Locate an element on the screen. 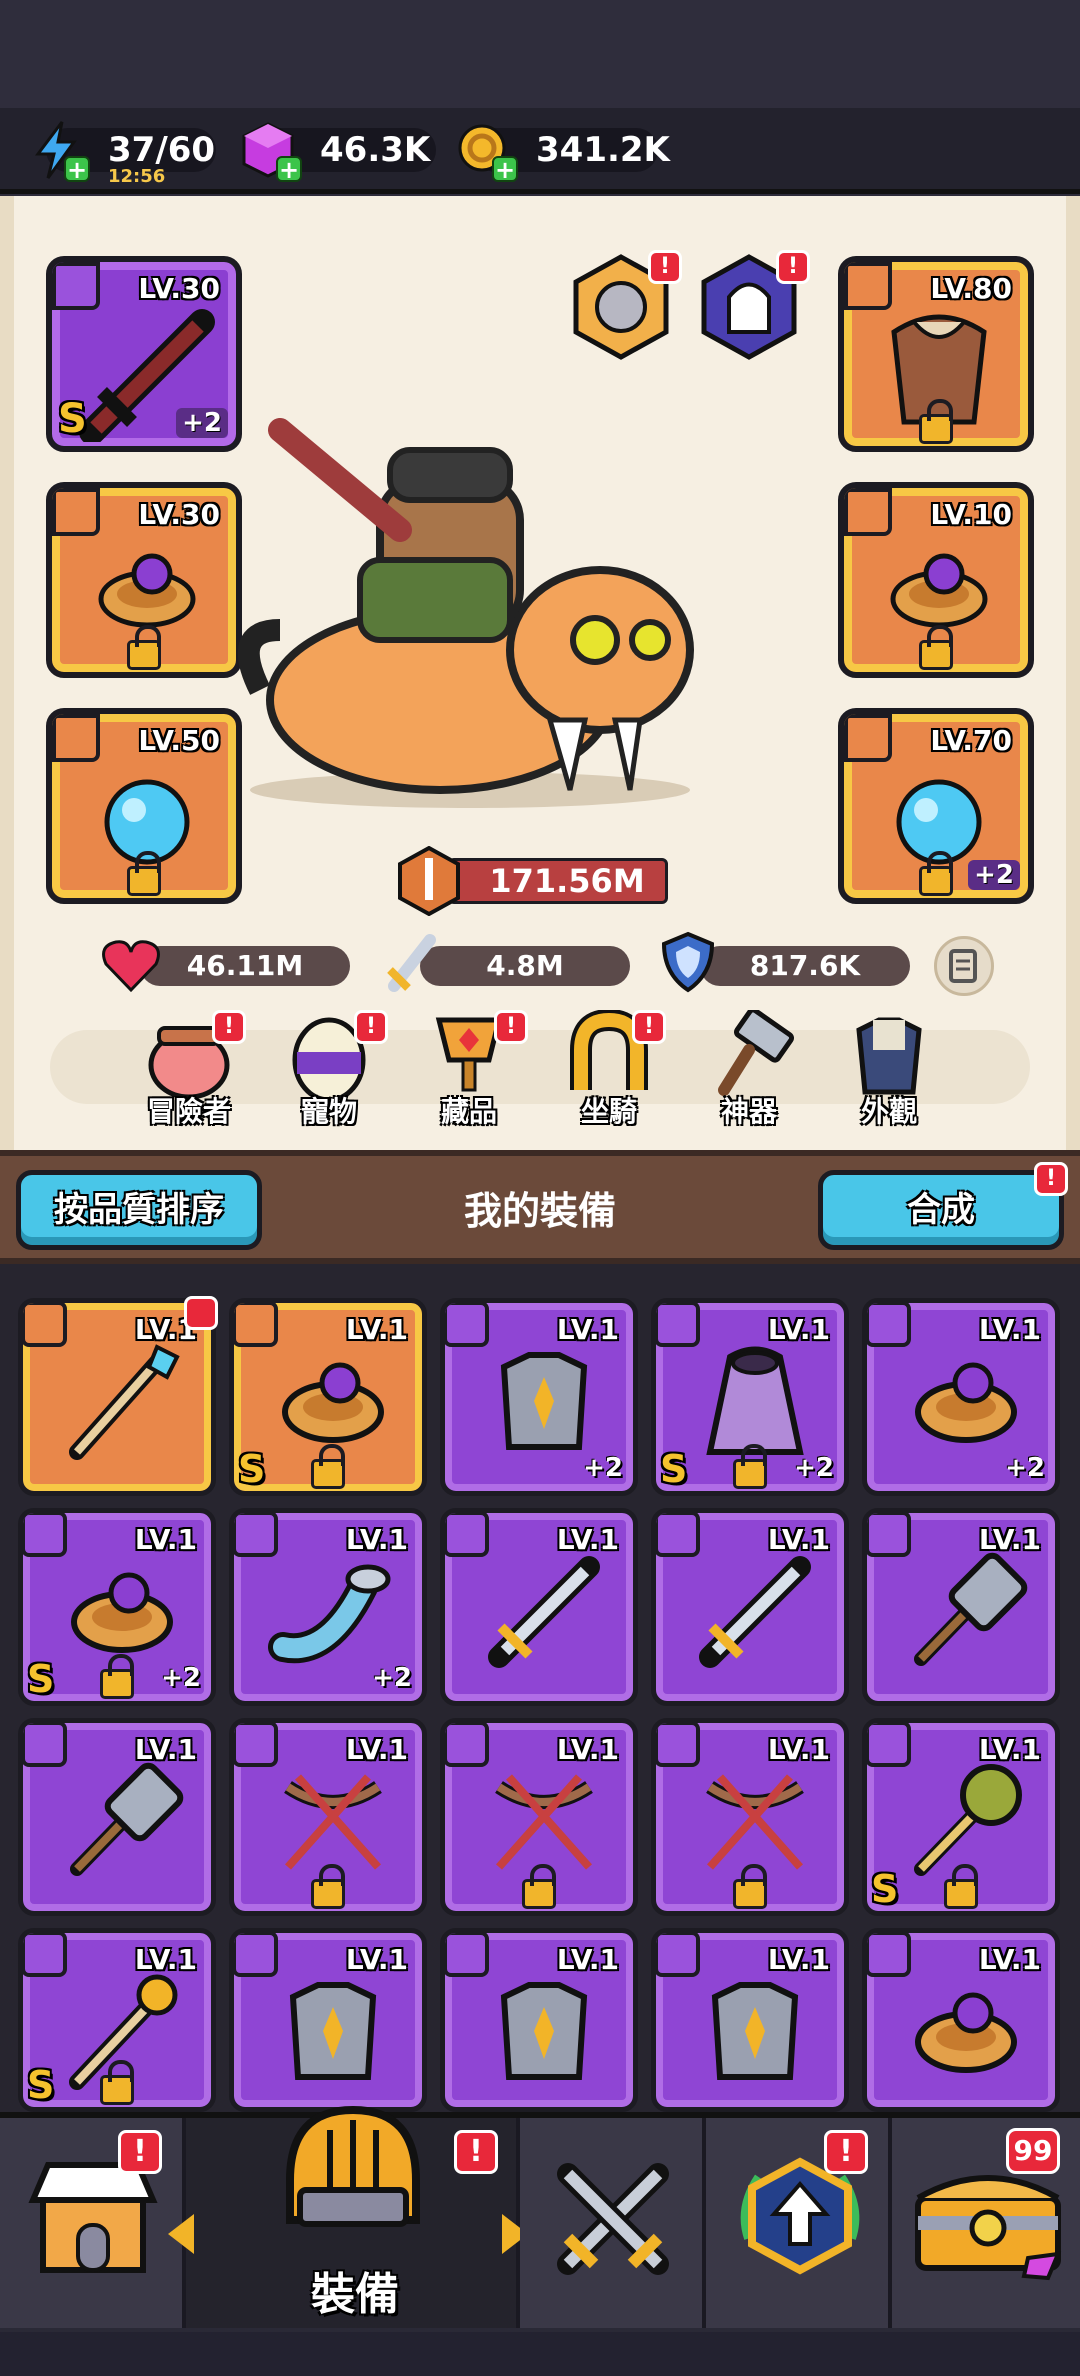 The image size is (1080, 2376). status-bar is located at coordinates (540, 54).